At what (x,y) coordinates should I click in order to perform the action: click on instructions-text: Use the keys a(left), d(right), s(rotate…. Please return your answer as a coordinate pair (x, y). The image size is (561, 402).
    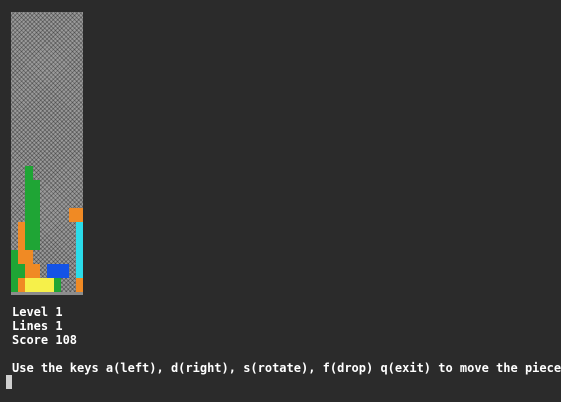
    Looking at the image, I should click on (286, 368).